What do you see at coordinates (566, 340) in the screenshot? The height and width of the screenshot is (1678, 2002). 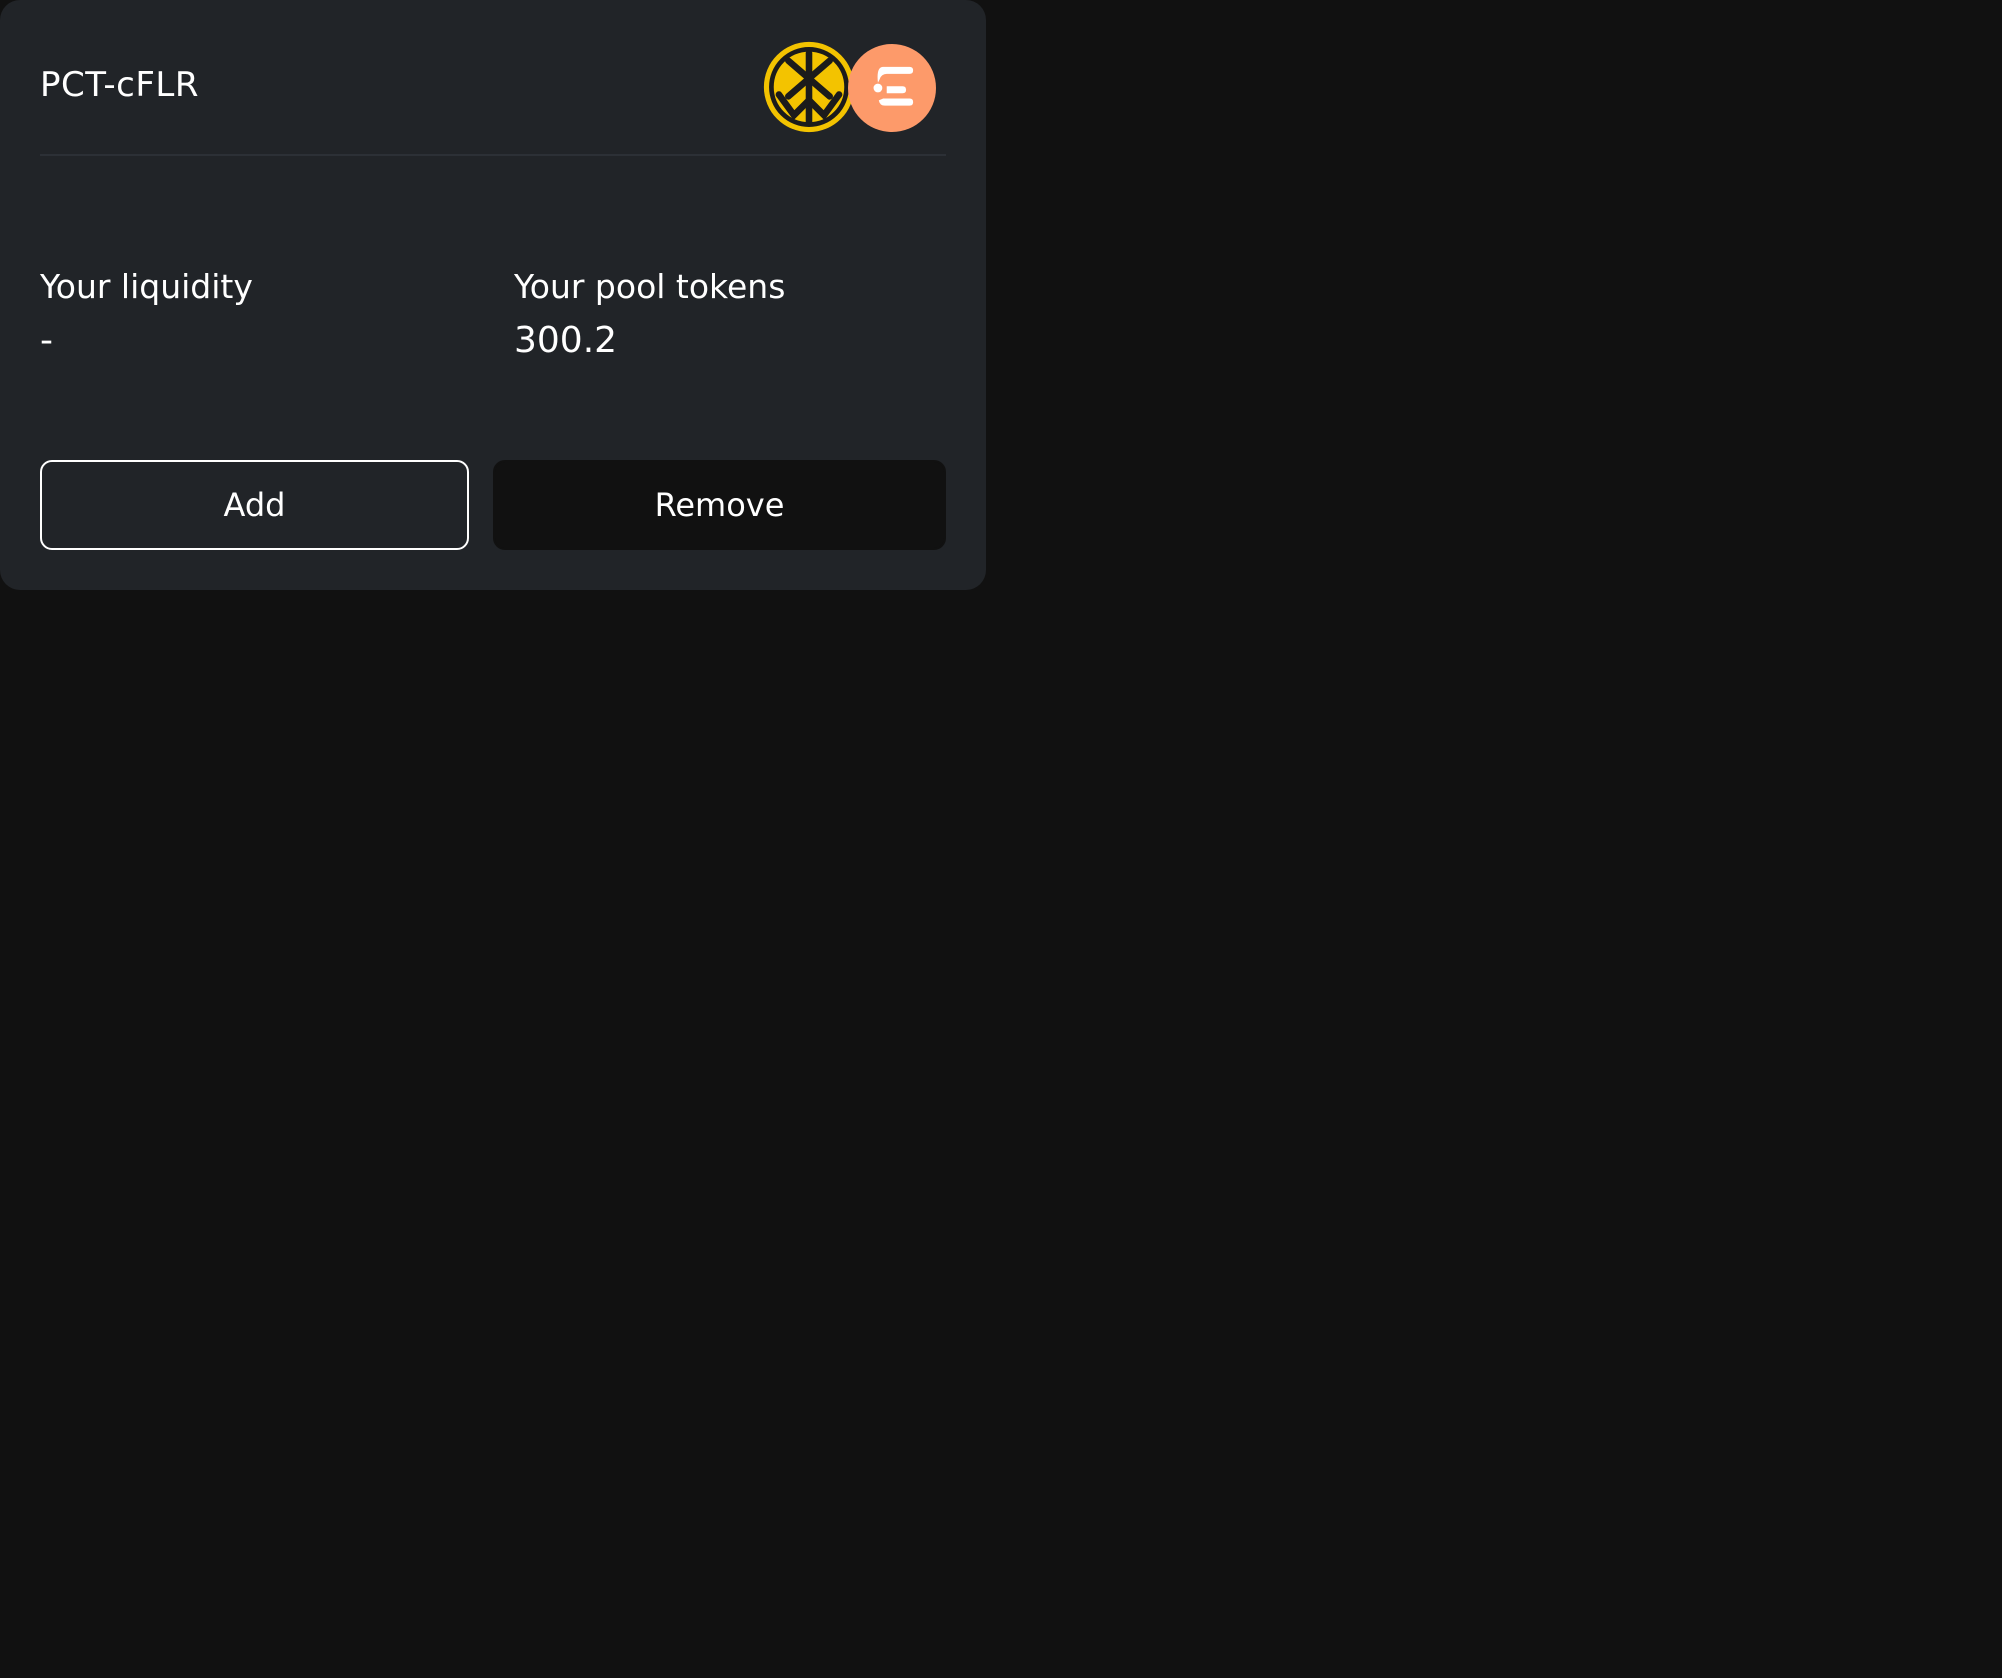 I see `pool-tokens-value: 300.2` at bounding box center [566, 340].